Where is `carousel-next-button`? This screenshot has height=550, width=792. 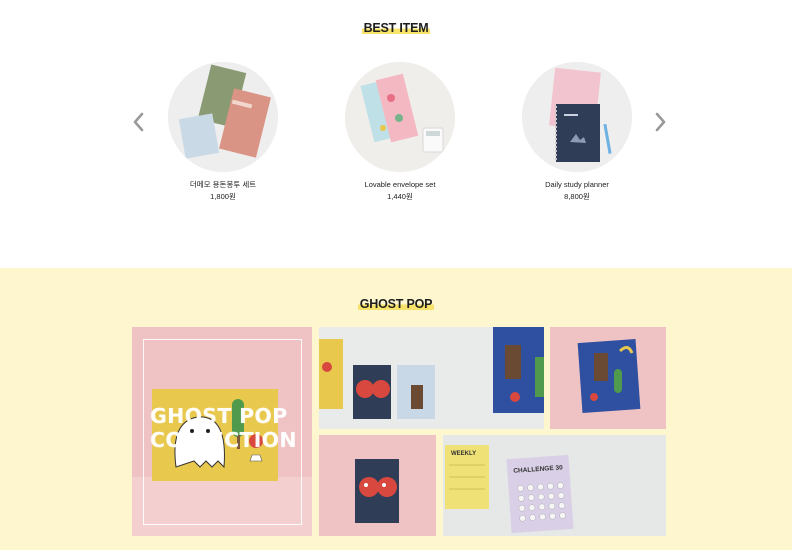
carousel-next-button is located at coordinates (660, 122).